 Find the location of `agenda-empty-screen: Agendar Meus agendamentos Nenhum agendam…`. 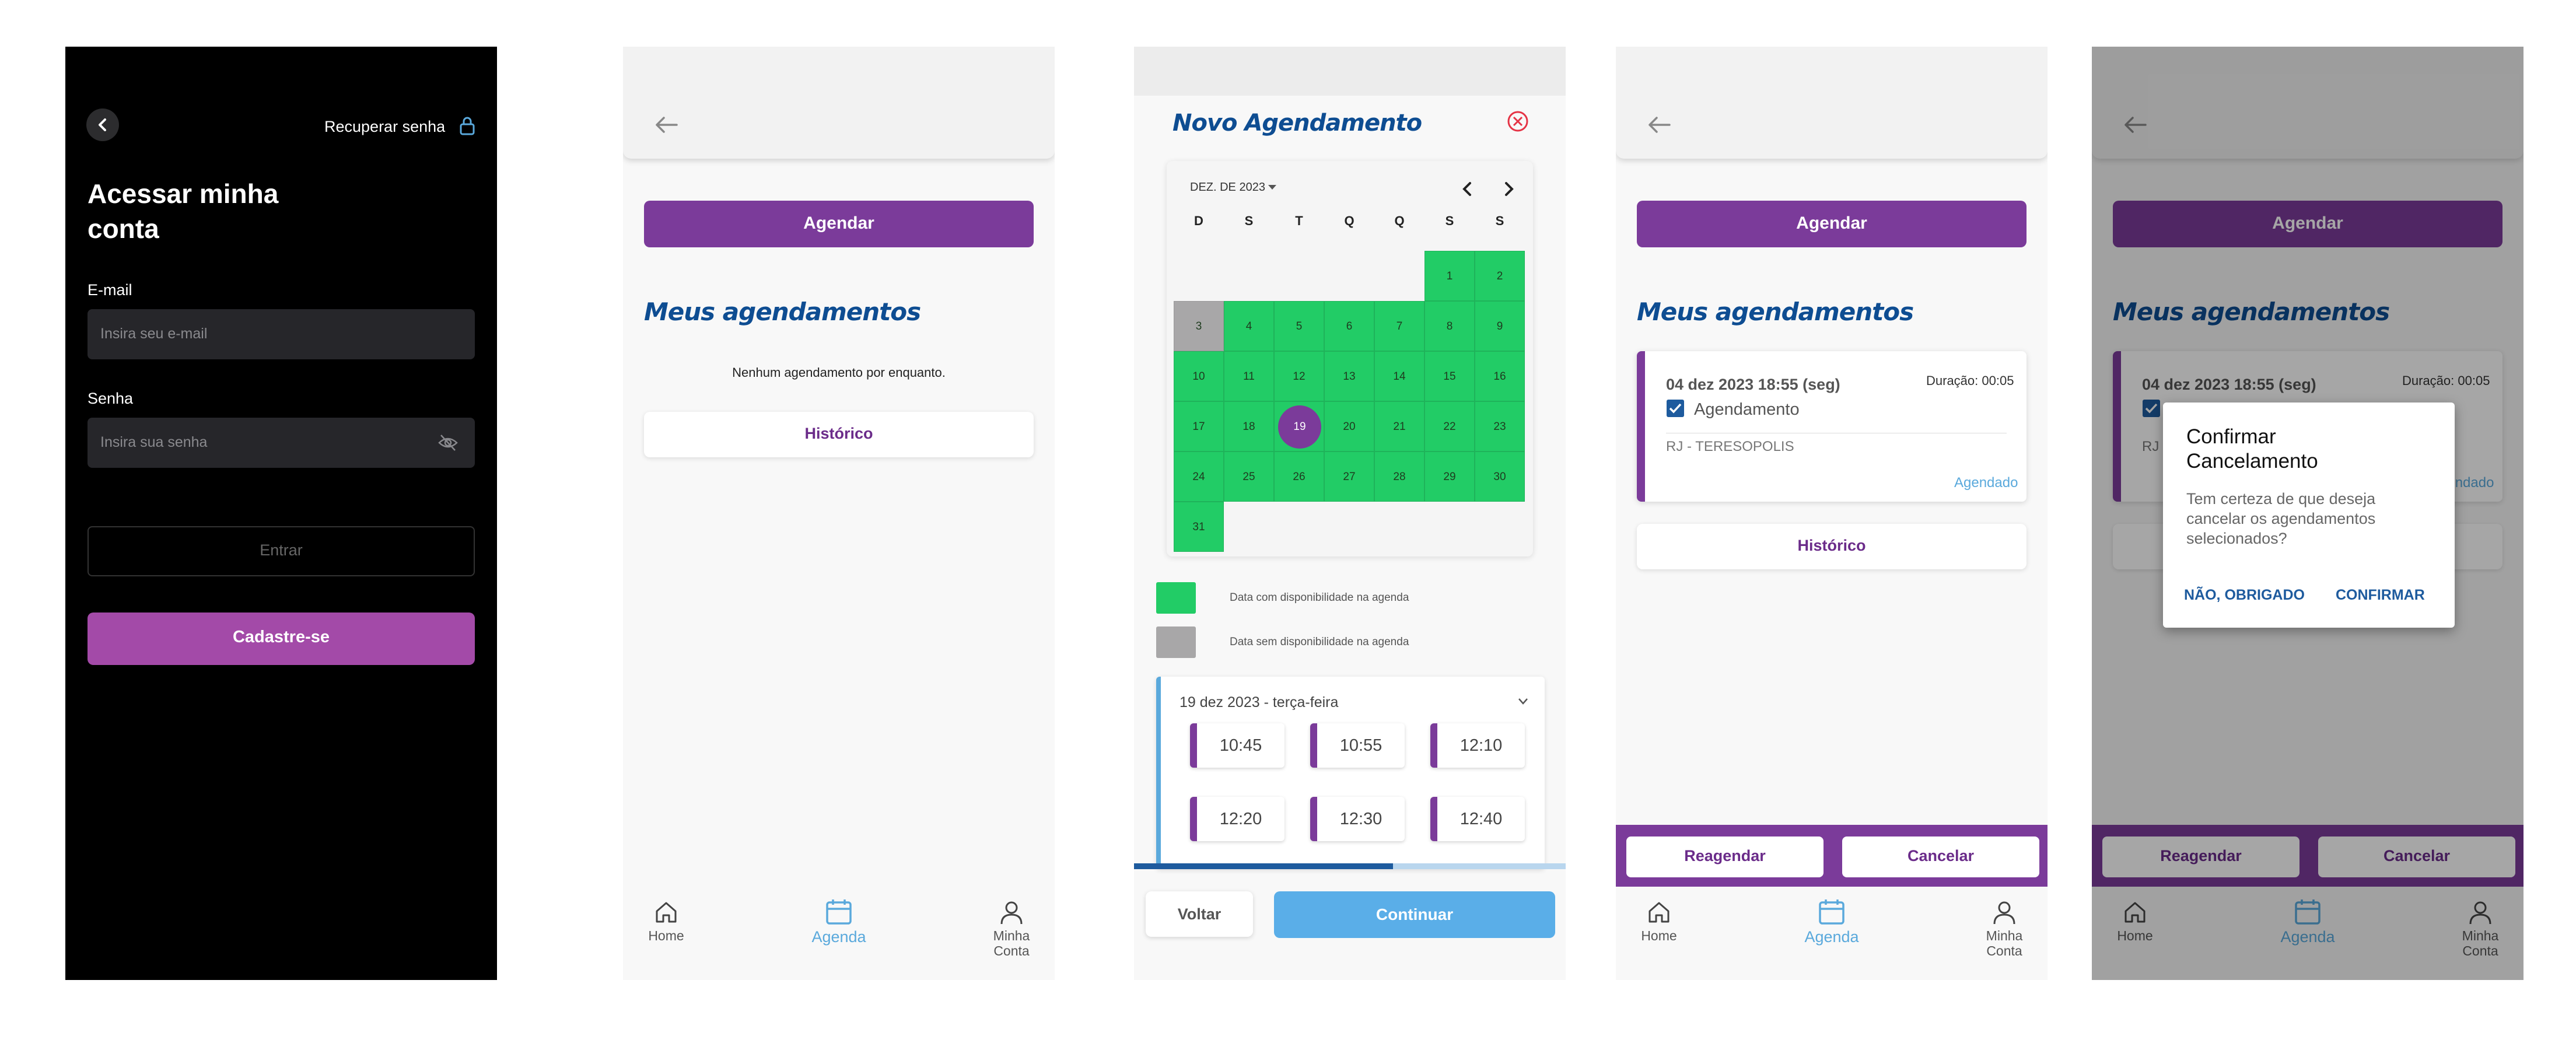

agenda-empty-screen: Agendar Meus agendamentos Nenhum agendam… is located at coordinates (839, 513).